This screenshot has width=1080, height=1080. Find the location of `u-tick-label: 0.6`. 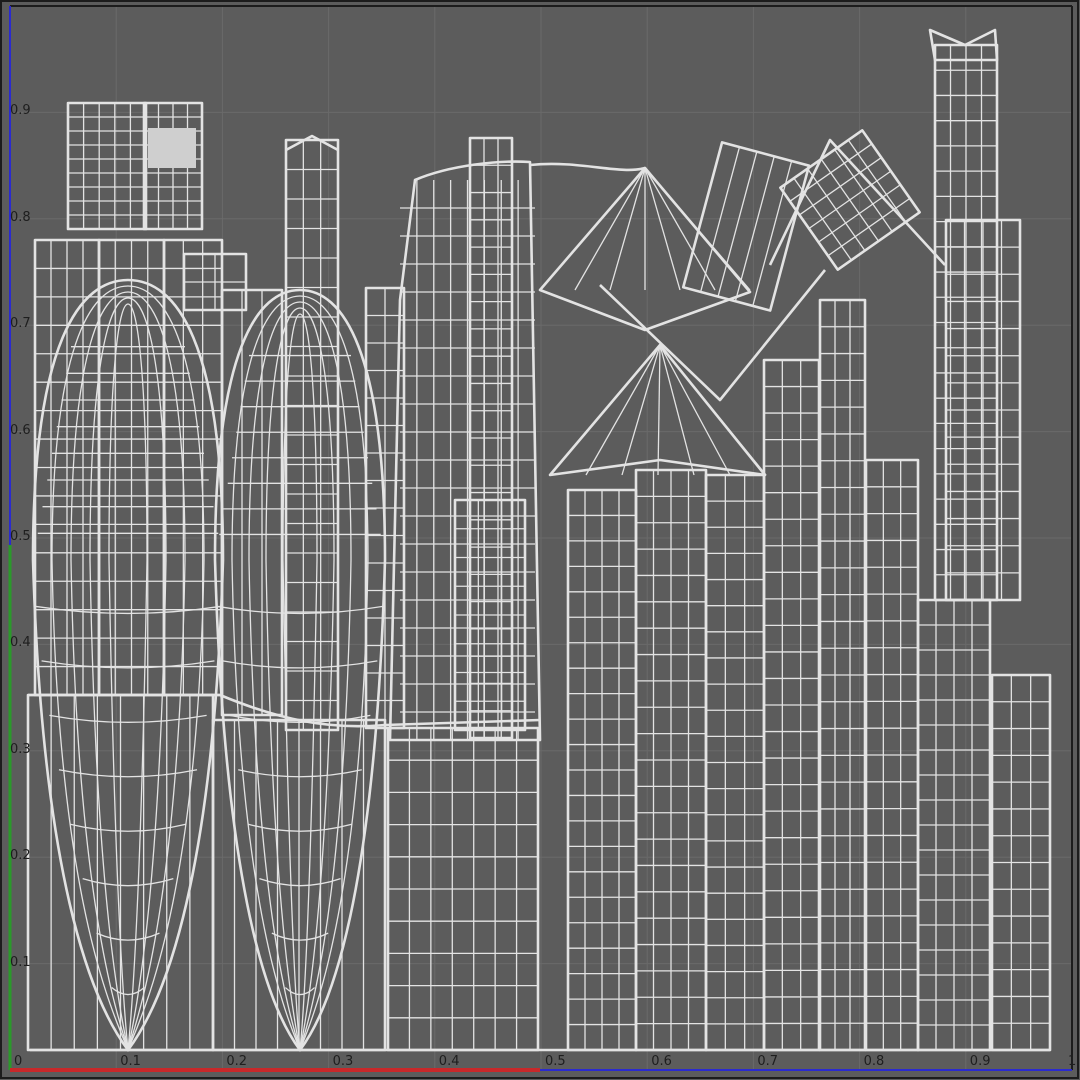

u-tick-label: 0.6 is located at coordinates (661, 1061).